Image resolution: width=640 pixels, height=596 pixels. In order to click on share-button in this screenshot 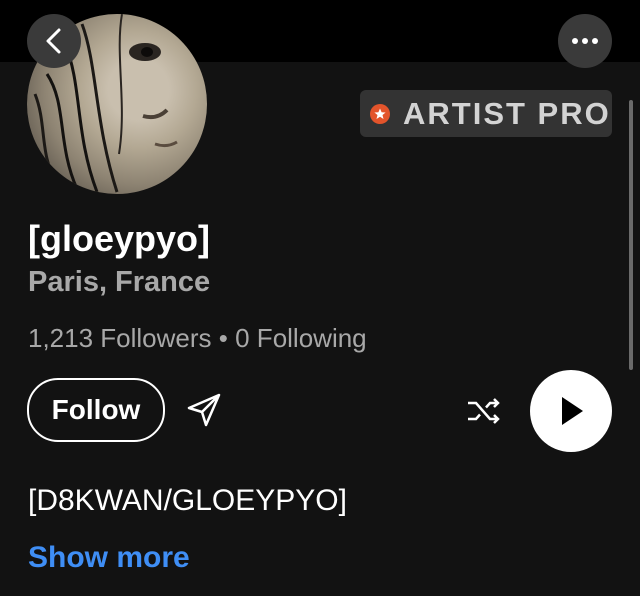, I will do `click(204, 410)`.